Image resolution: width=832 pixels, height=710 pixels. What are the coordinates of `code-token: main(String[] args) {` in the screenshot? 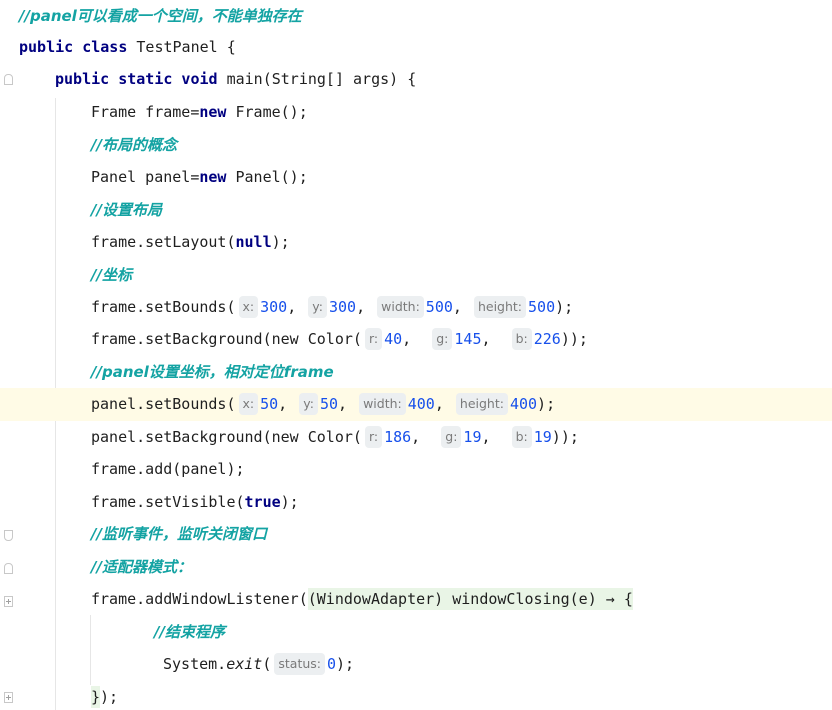 It's located at (321, 79).